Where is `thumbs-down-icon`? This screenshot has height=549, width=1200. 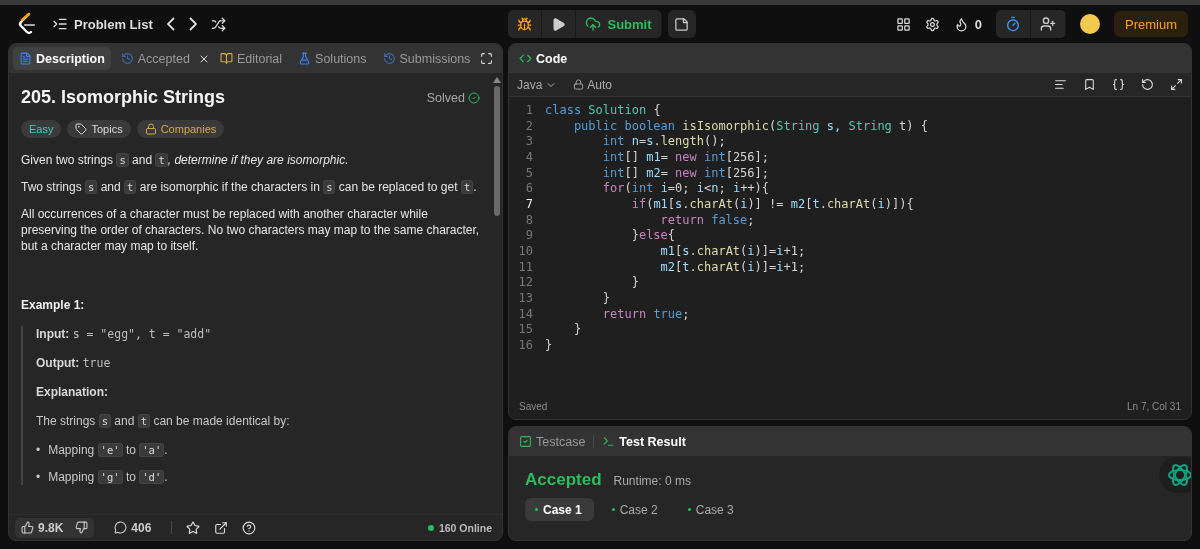 thumbs-down-icon is located at coordinates (82, 527).